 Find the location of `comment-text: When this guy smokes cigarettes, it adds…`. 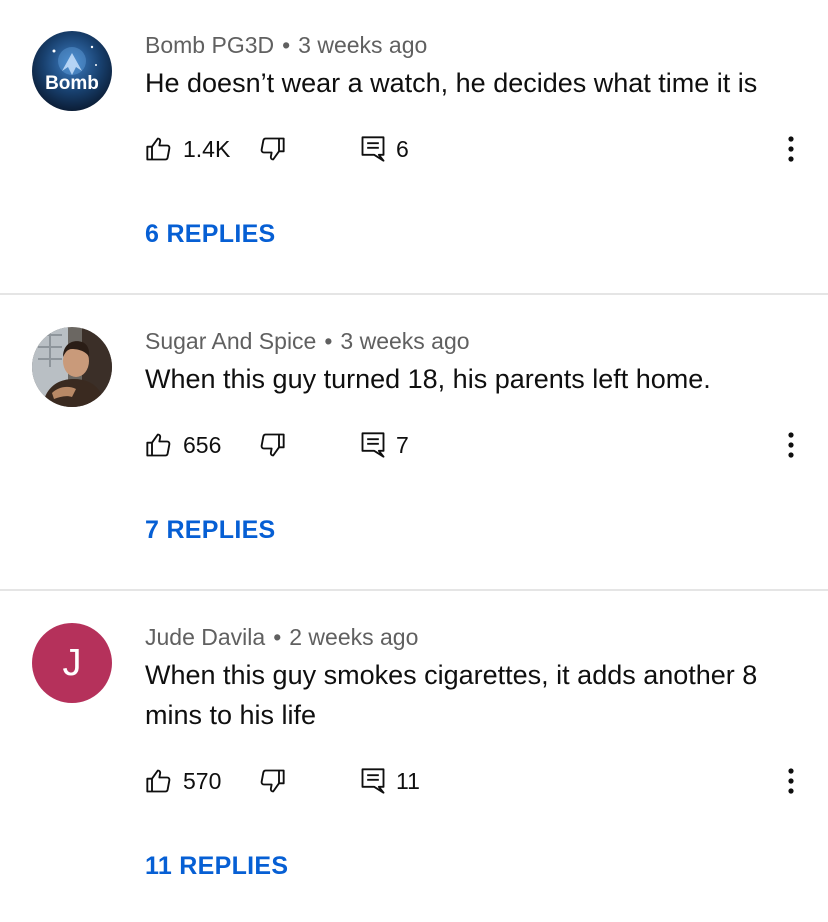

comment-text: When this guy smokes cigarettes, it adds… is located at coordinates (451, 695).